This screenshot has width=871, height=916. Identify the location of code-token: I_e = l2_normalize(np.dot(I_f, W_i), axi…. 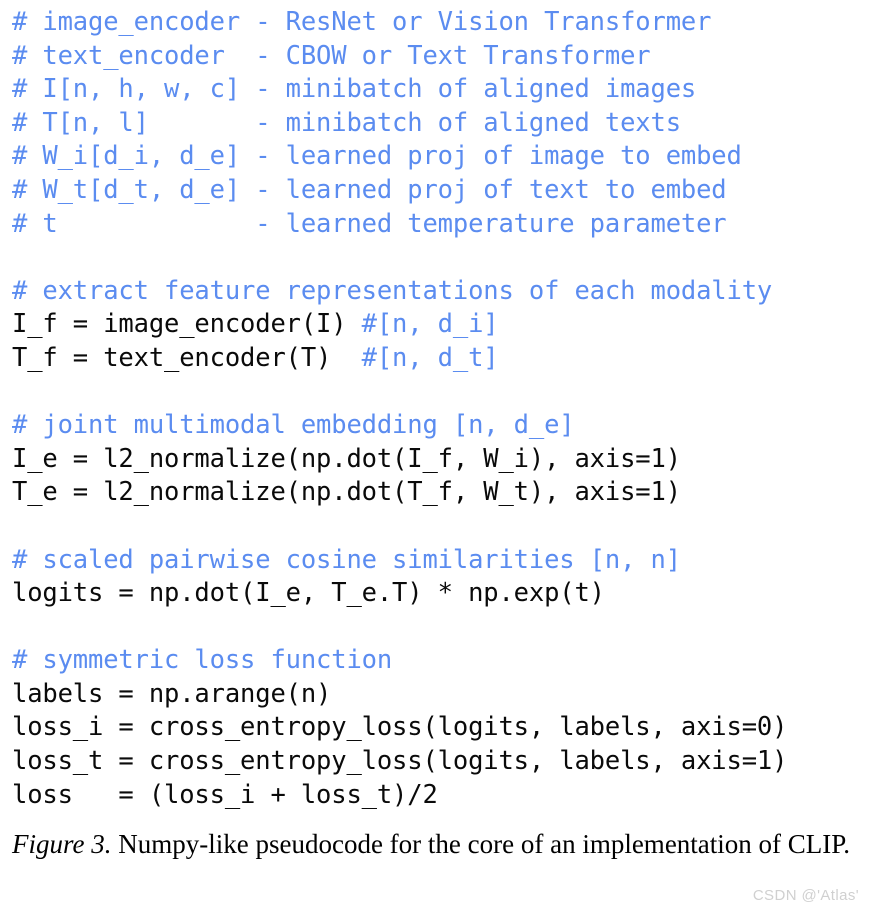
(346, 458).